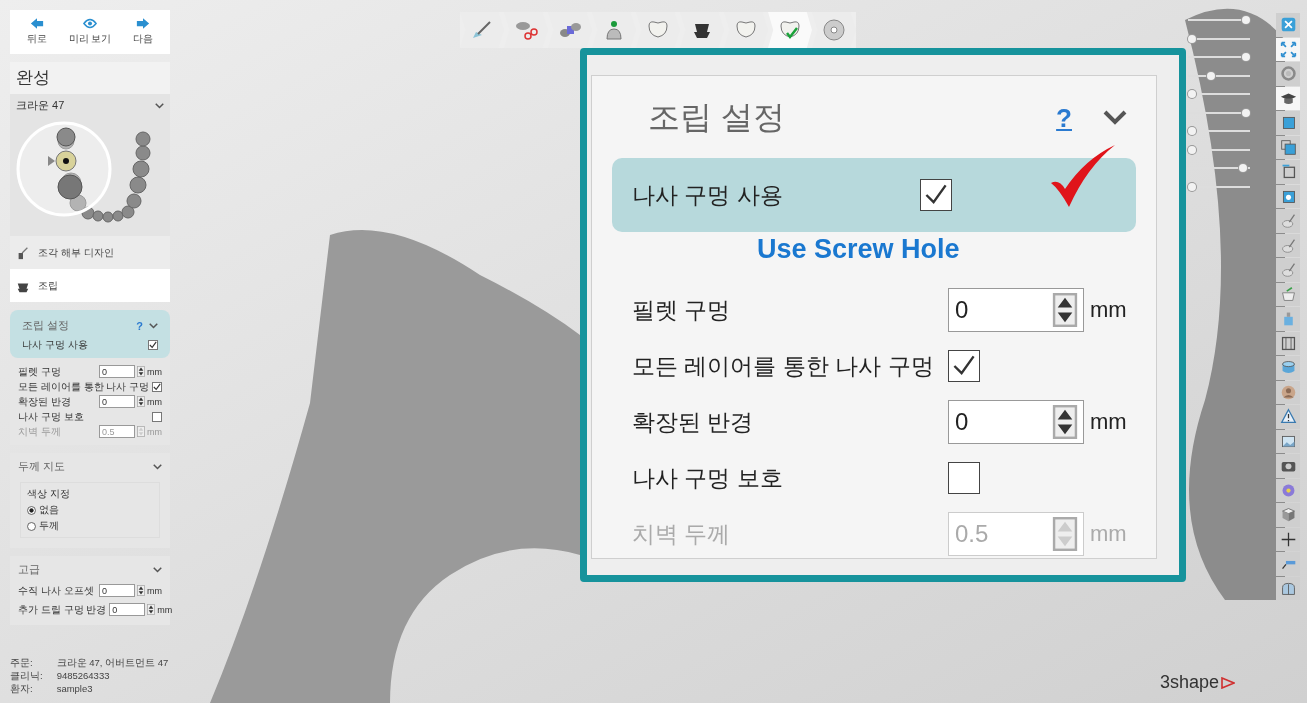 Image resolution: width=1307 pixels, height=703 pixels. Describe the element at coordinates (83, 676) in the screenshot. I see `info-value: 9485264333` at that location.